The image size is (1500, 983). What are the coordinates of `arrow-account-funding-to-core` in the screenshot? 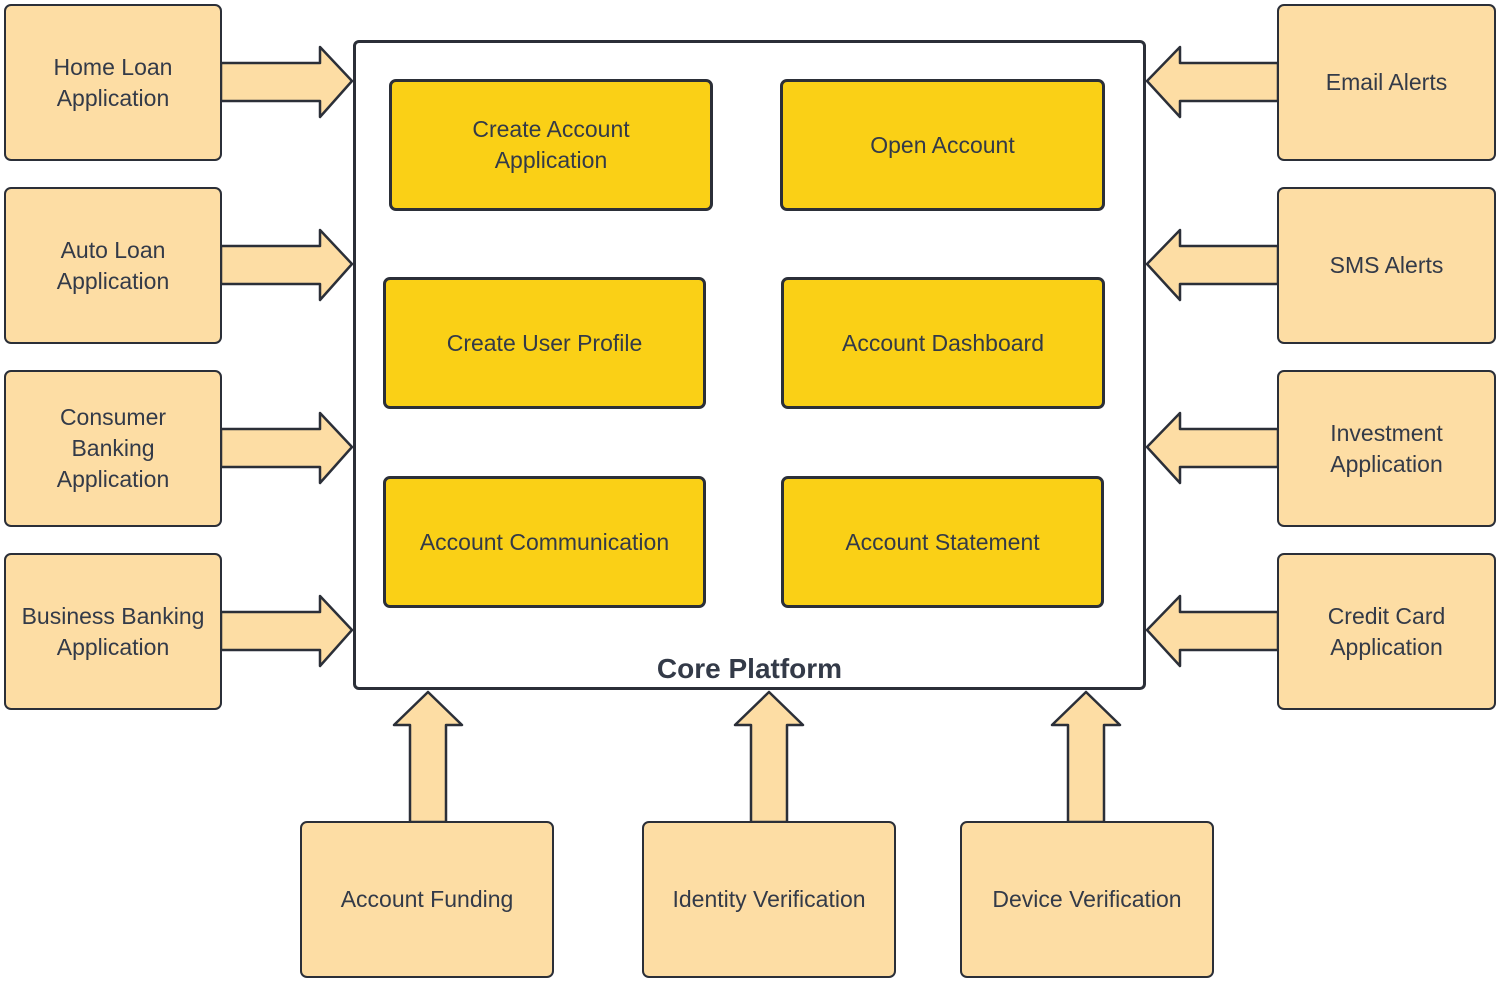 It's located at (428, 757).